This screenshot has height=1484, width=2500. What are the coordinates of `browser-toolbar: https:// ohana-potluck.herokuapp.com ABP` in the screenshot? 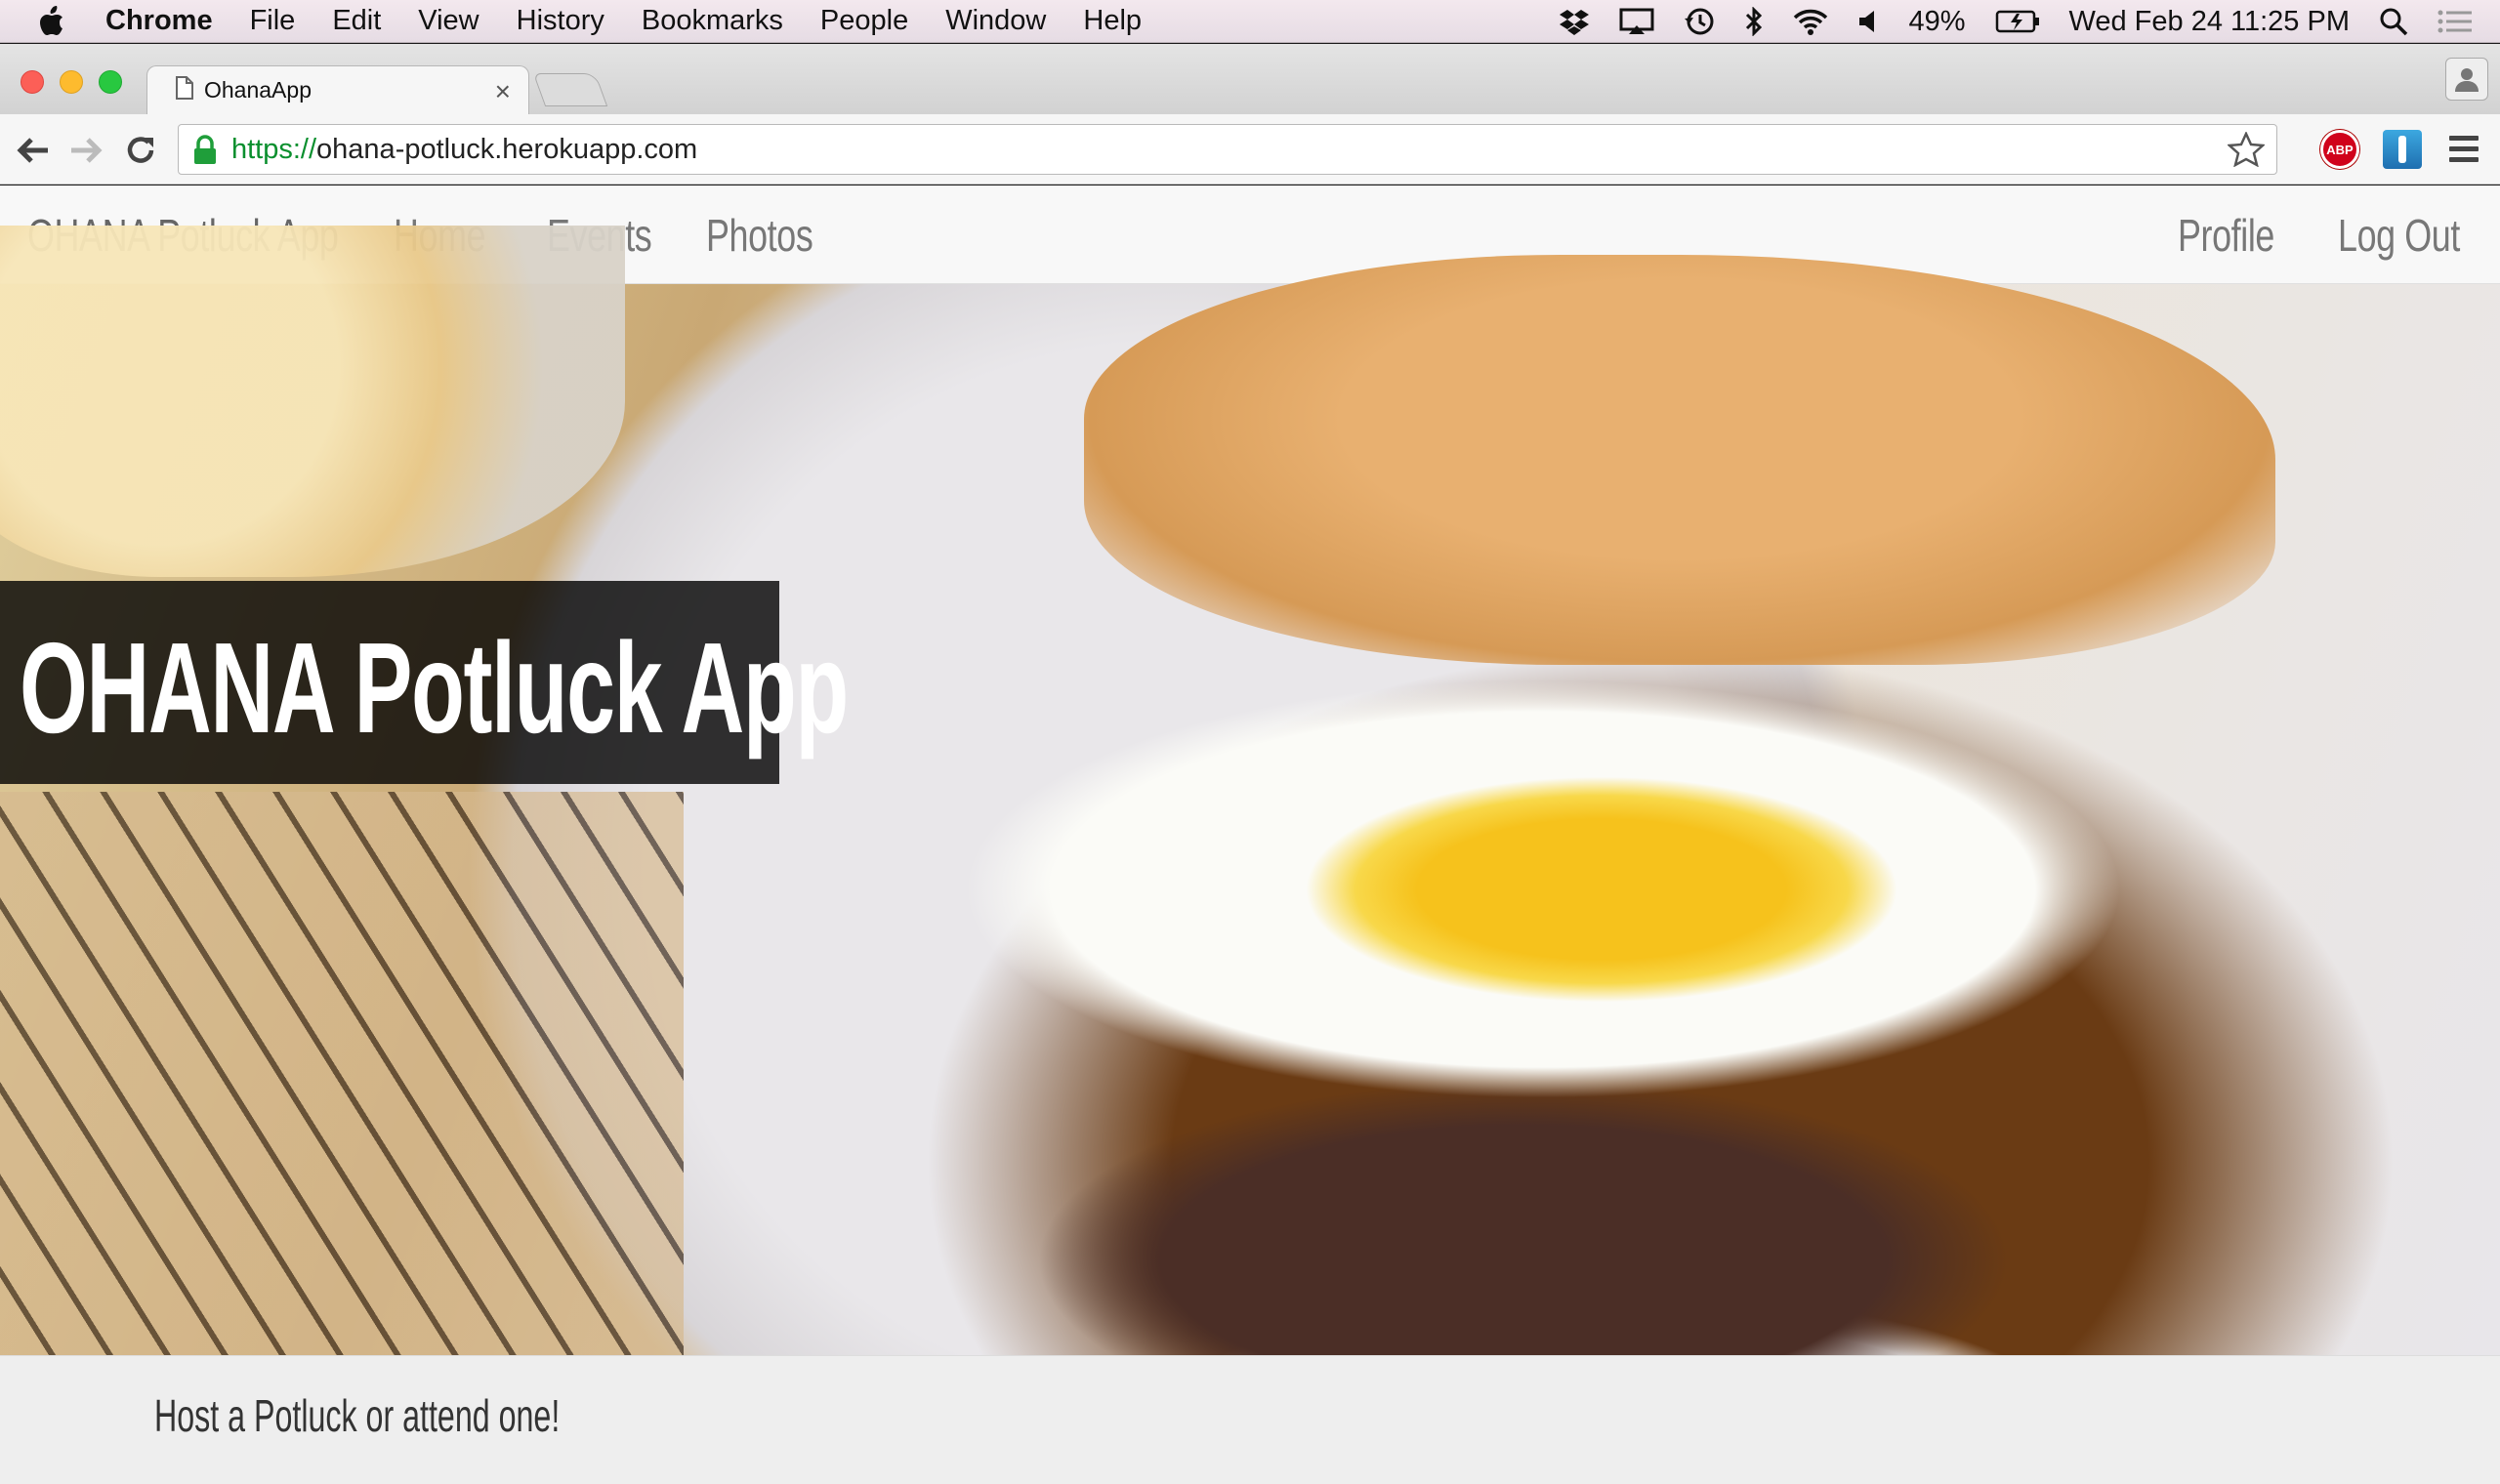 It's located at (1250, 150).